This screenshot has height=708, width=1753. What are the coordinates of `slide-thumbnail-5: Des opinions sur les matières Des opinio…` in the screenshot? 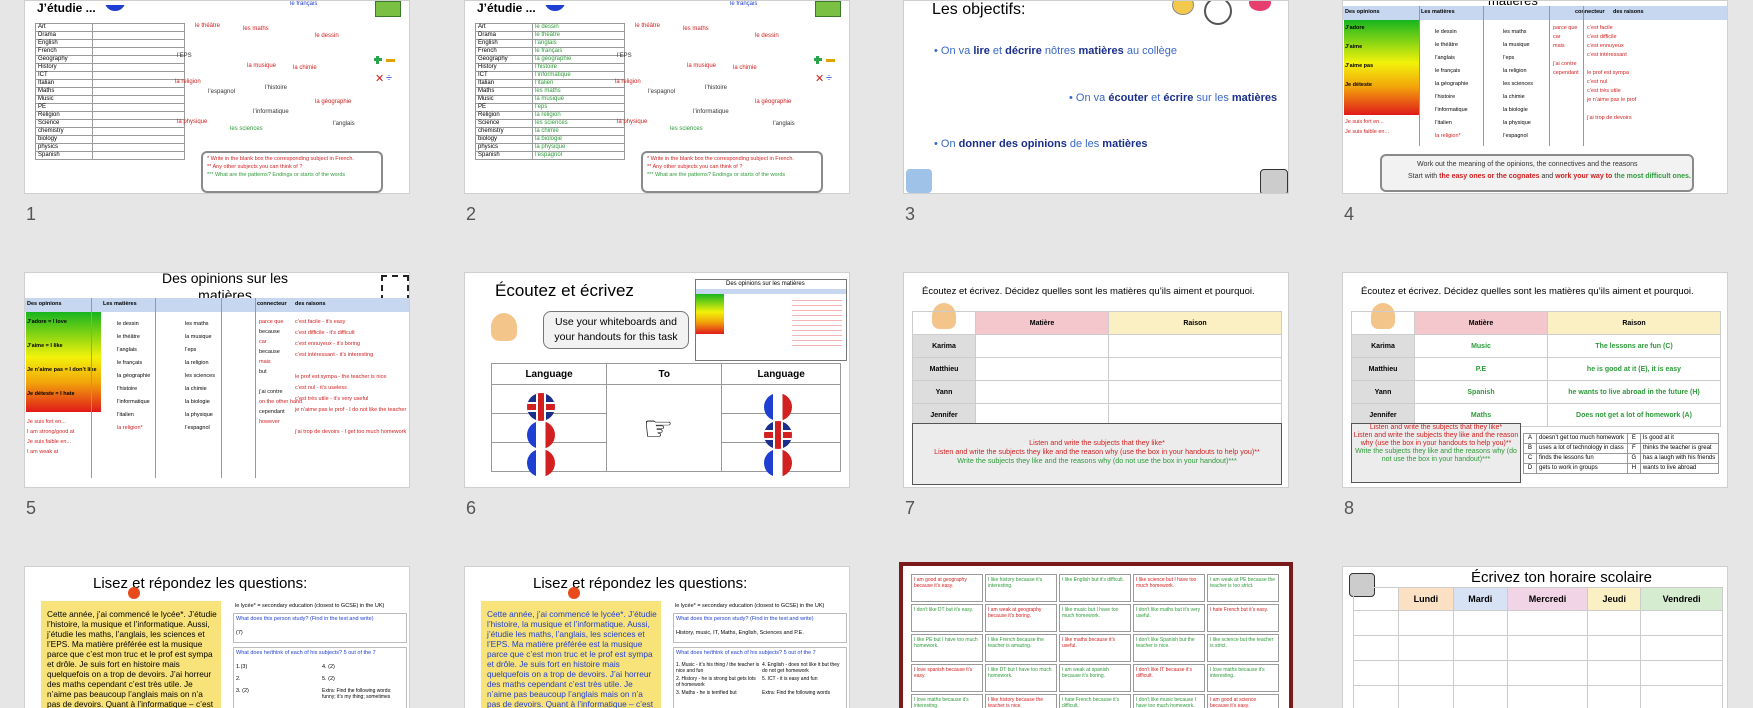 It's located at (217, 380).